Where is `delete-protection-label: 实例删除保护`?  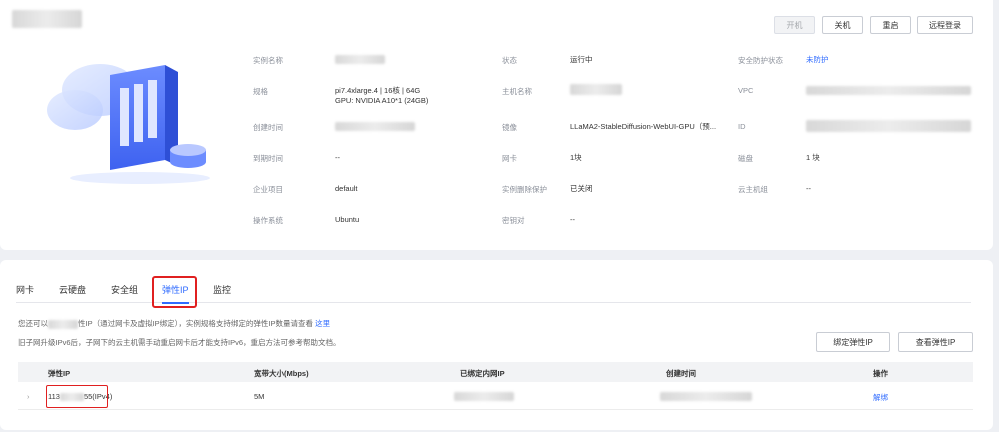 delete-protection-label: 实例删除保护 is located at coordinates (524, 189).